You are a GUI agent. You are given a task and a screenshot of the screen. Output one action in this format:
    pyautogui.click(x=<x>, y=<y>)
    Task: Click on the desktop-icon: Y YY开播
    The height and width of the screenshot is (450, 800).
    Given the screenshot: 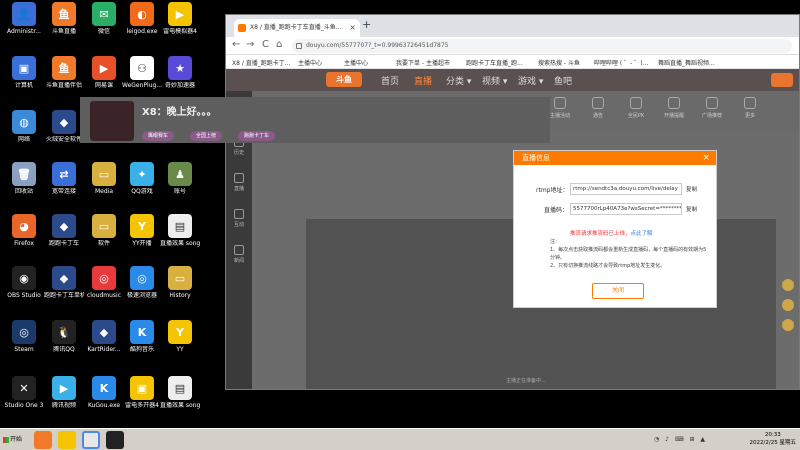 What is the action you would take?
    pyautogui.click(x=142, y=230)
    